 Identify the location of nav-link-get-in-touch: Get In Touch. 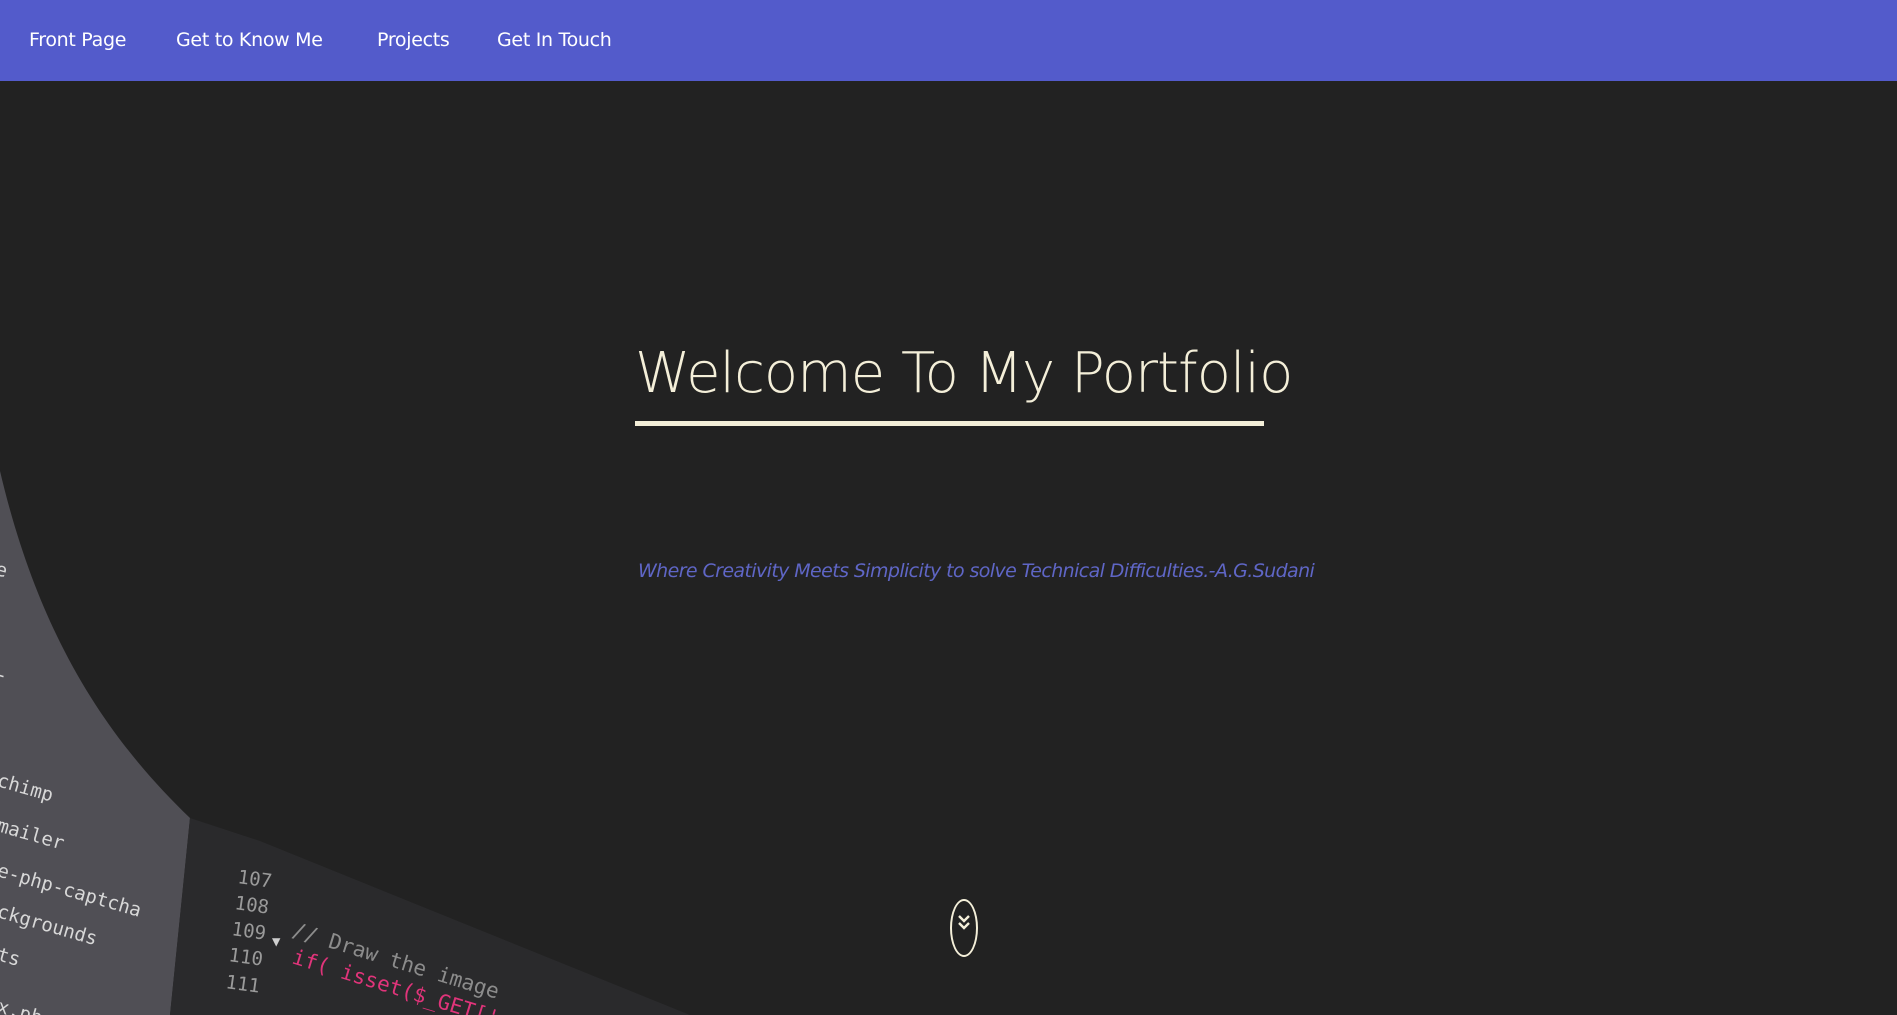
(554, 40).